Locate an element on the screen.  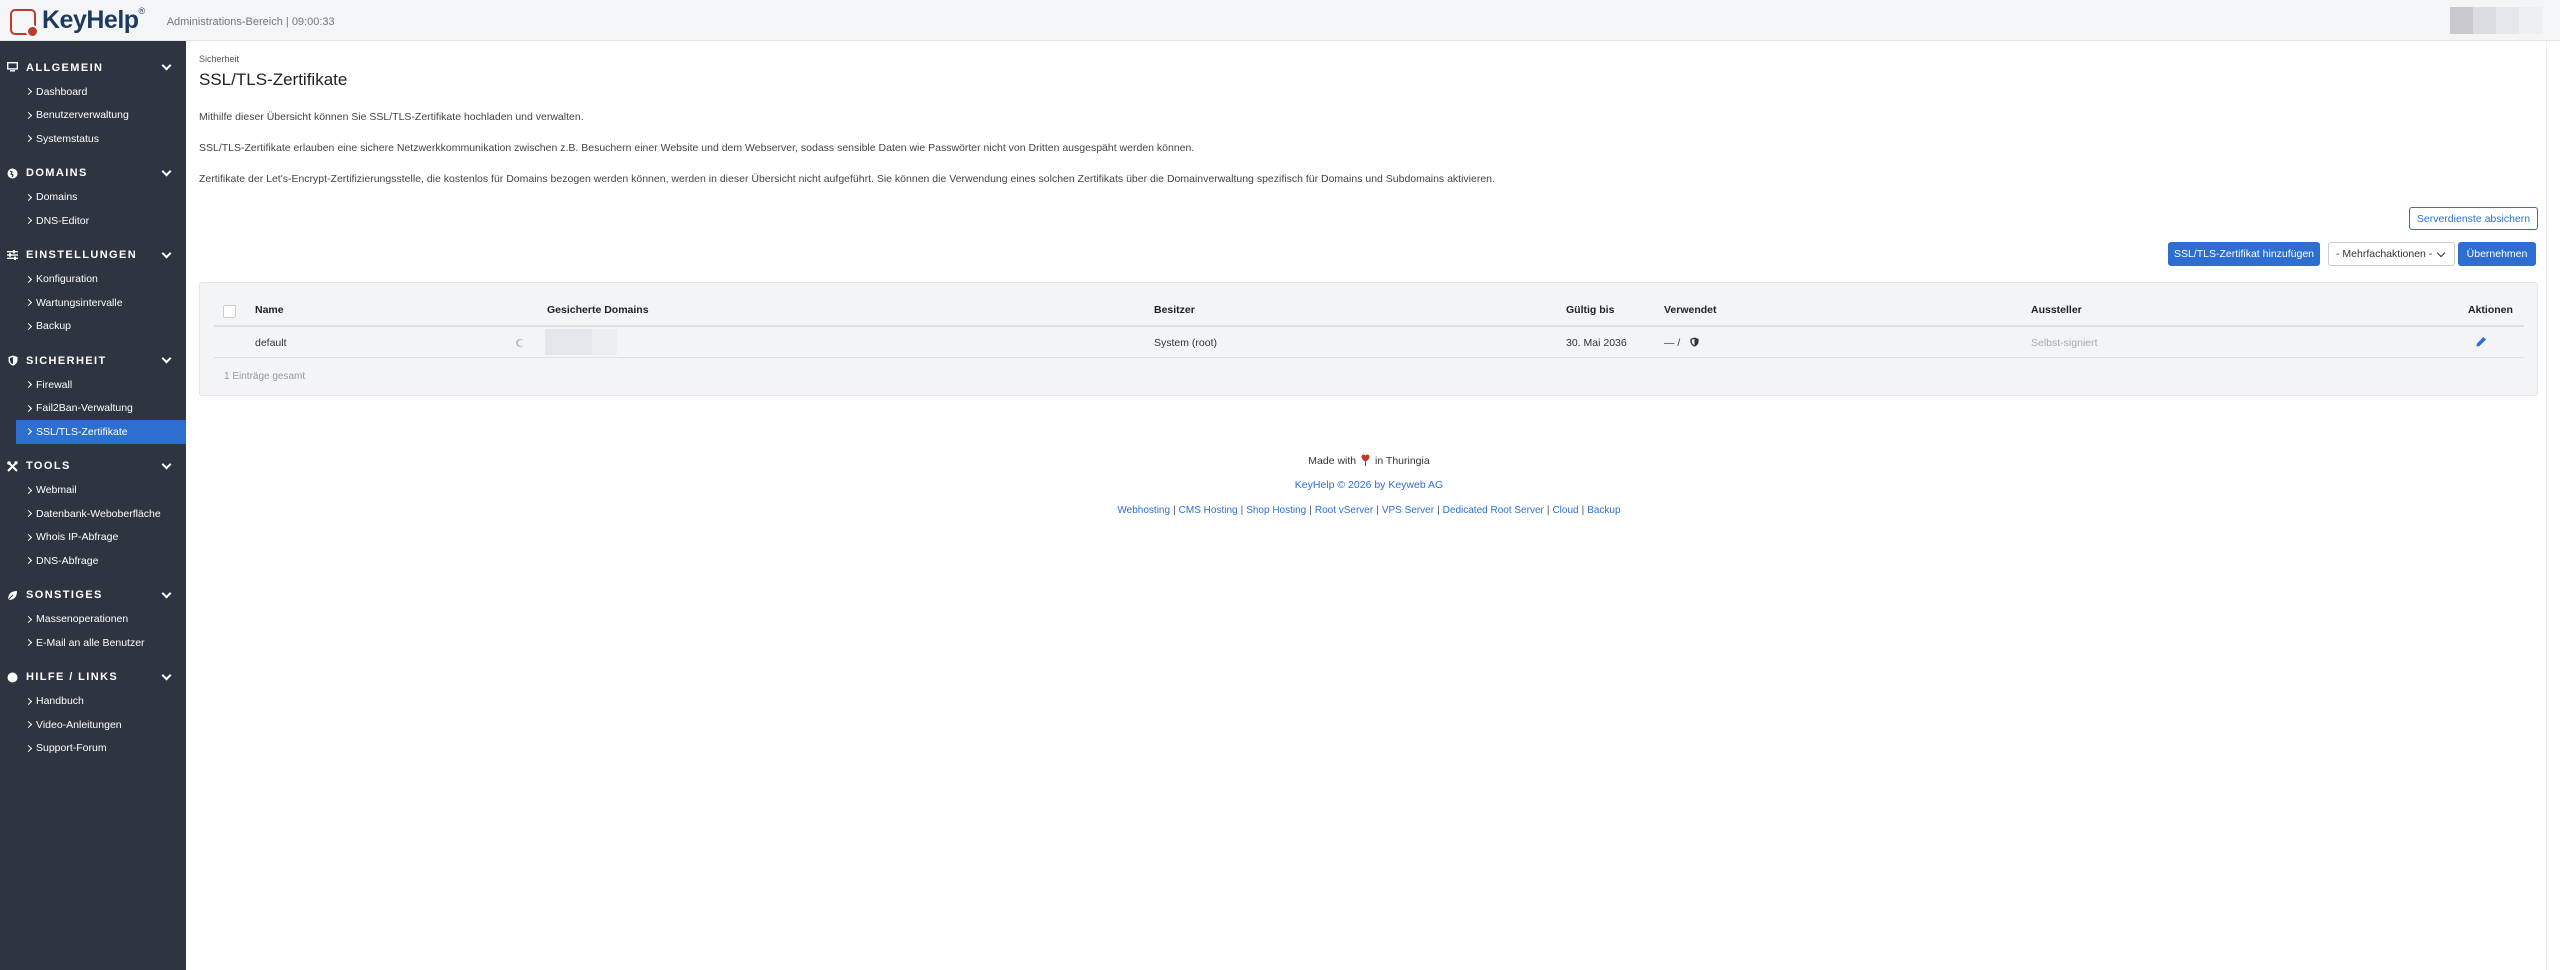
sidebar-item-webmail: Webmail is located at coordinates (93, 491).